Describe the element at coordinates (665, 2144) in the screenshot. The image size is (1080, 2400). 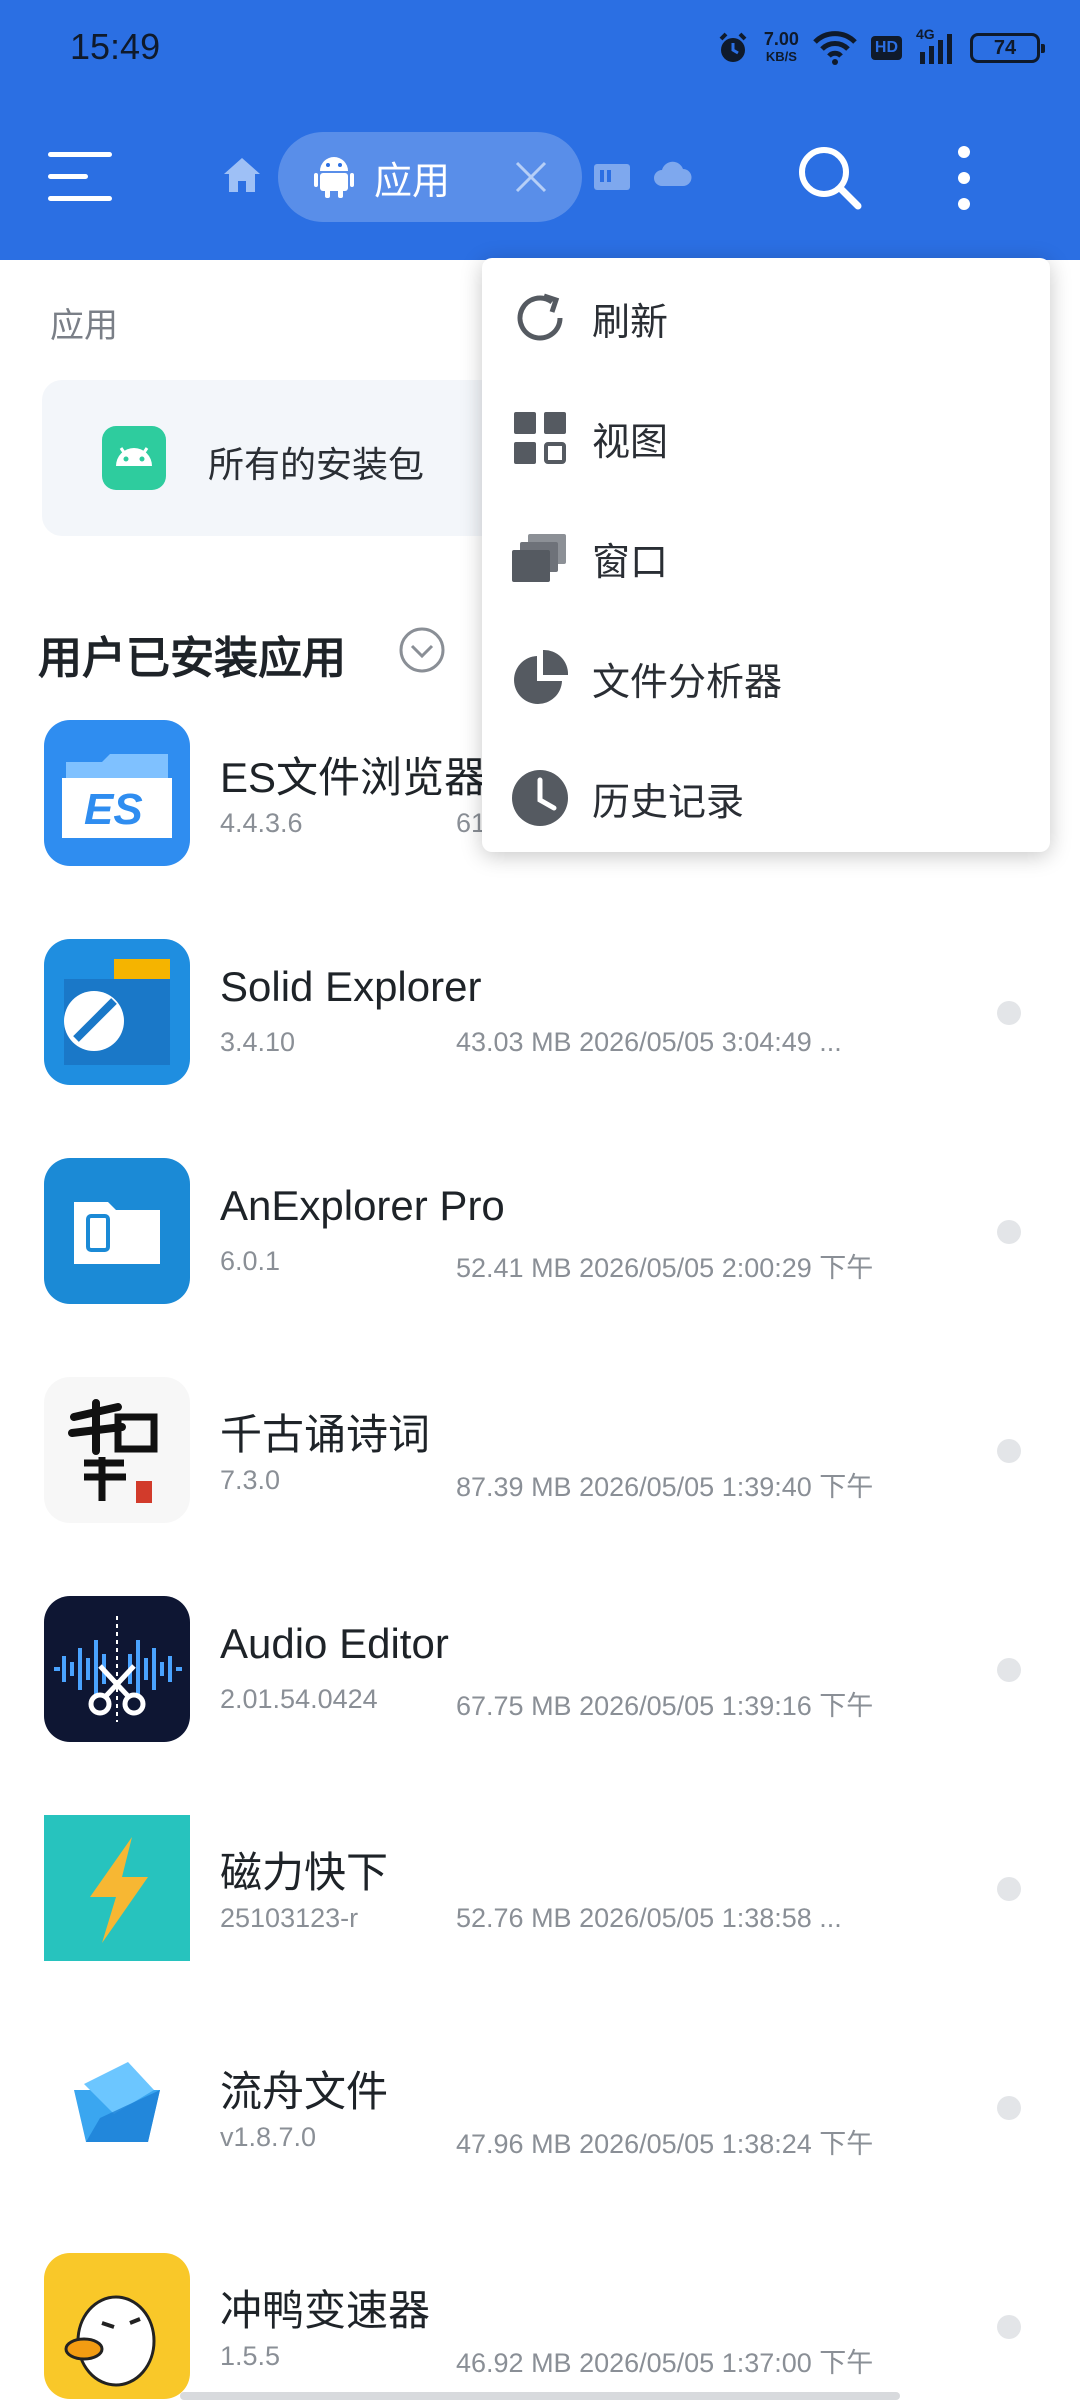
I see `app-meta: 47.96 MB 2026/05/05 1:38:24 下午` at that location.